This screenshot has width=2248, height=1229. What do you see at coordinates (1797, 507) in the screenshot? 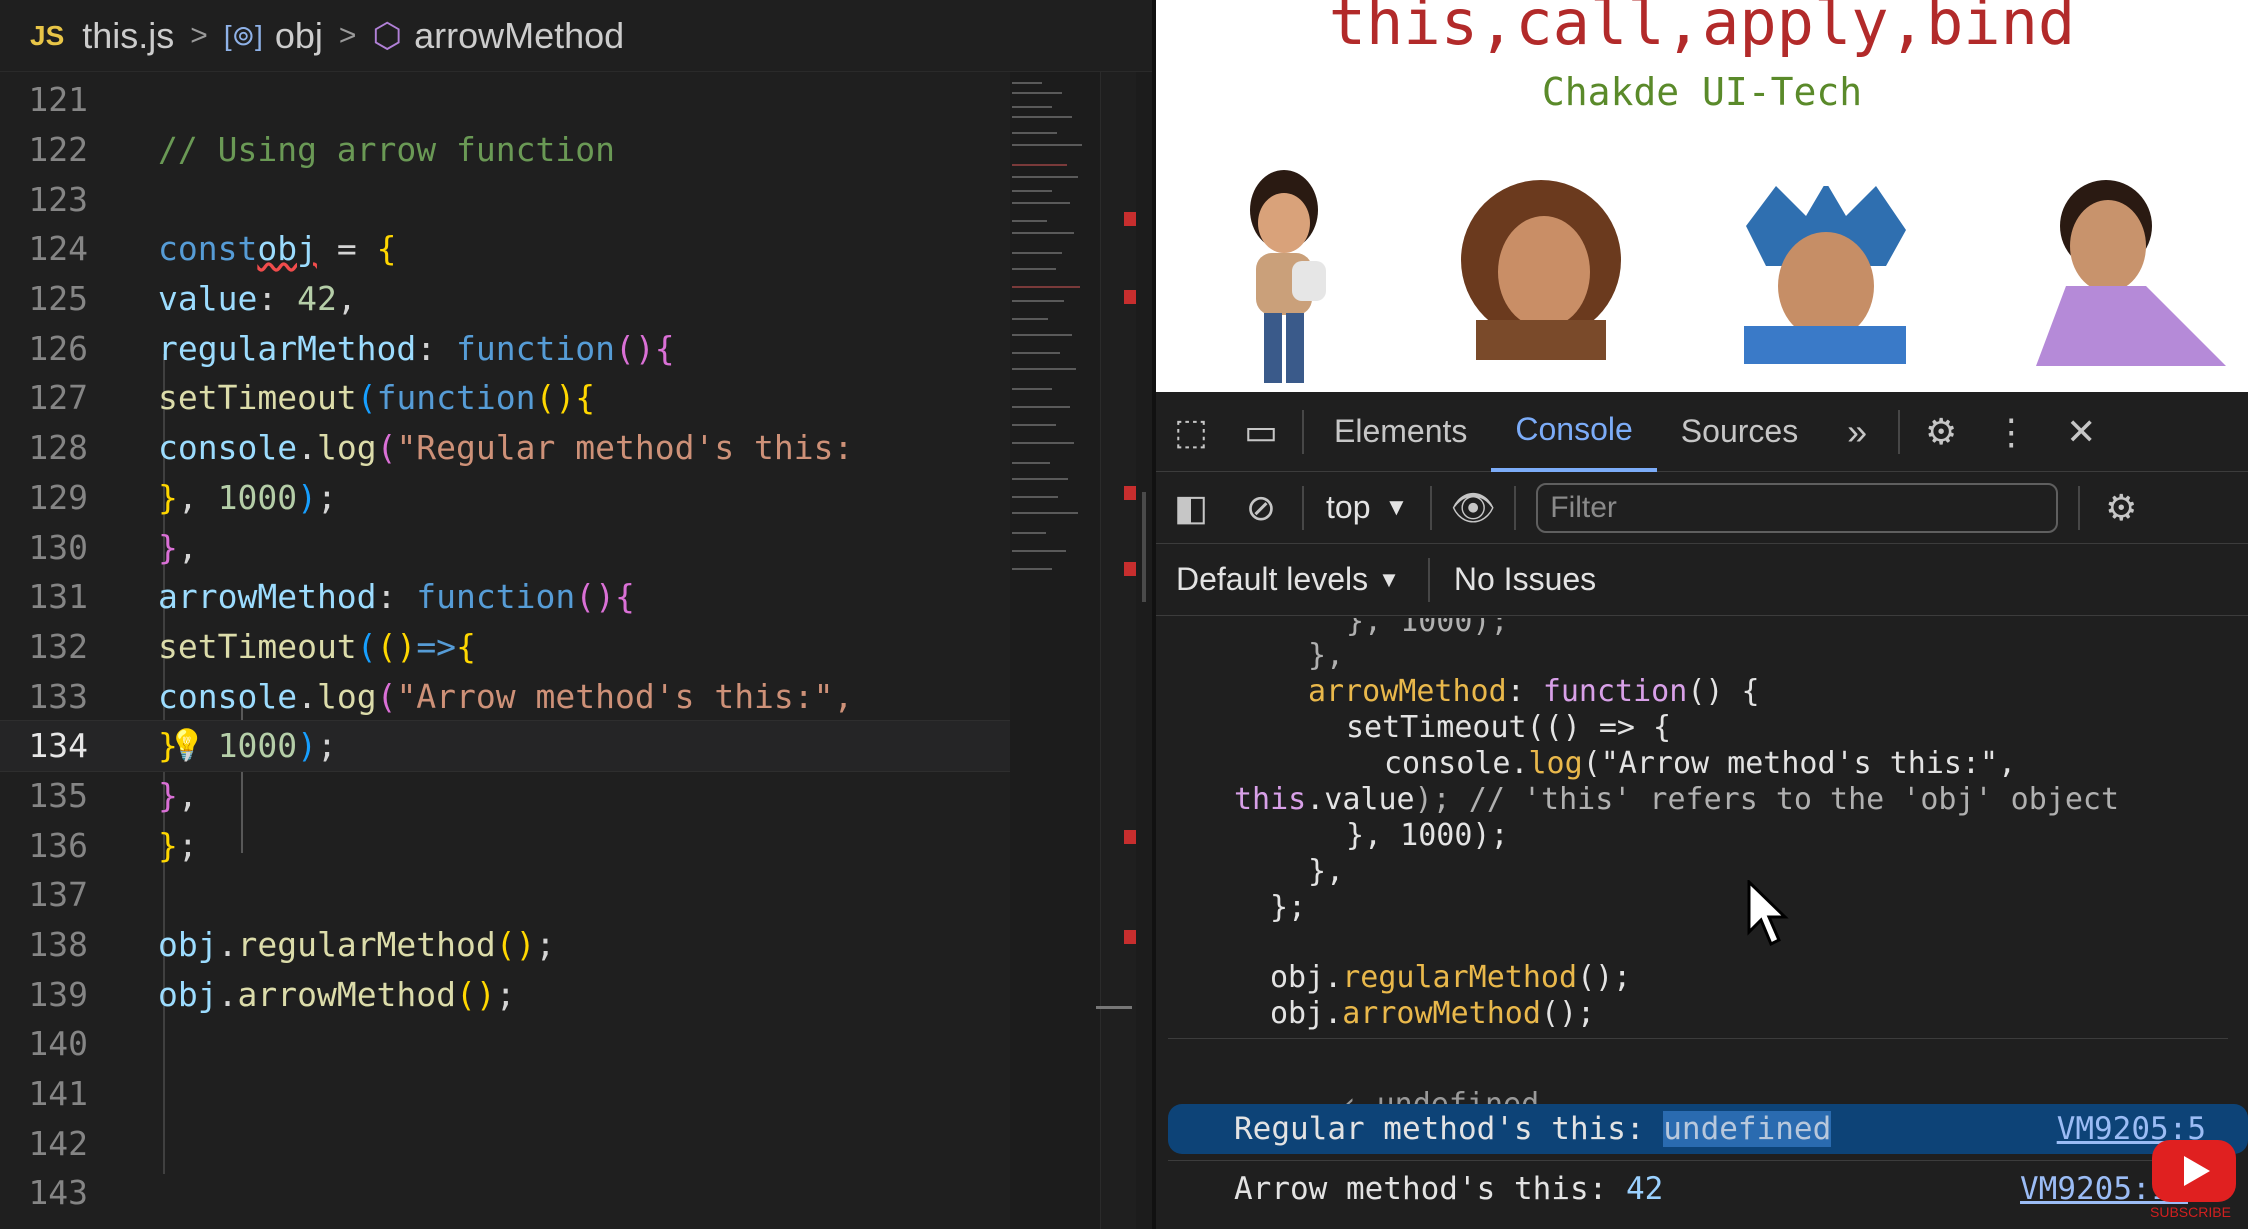
I see `filter-input: Filter` at bounding box center [1797, 507].